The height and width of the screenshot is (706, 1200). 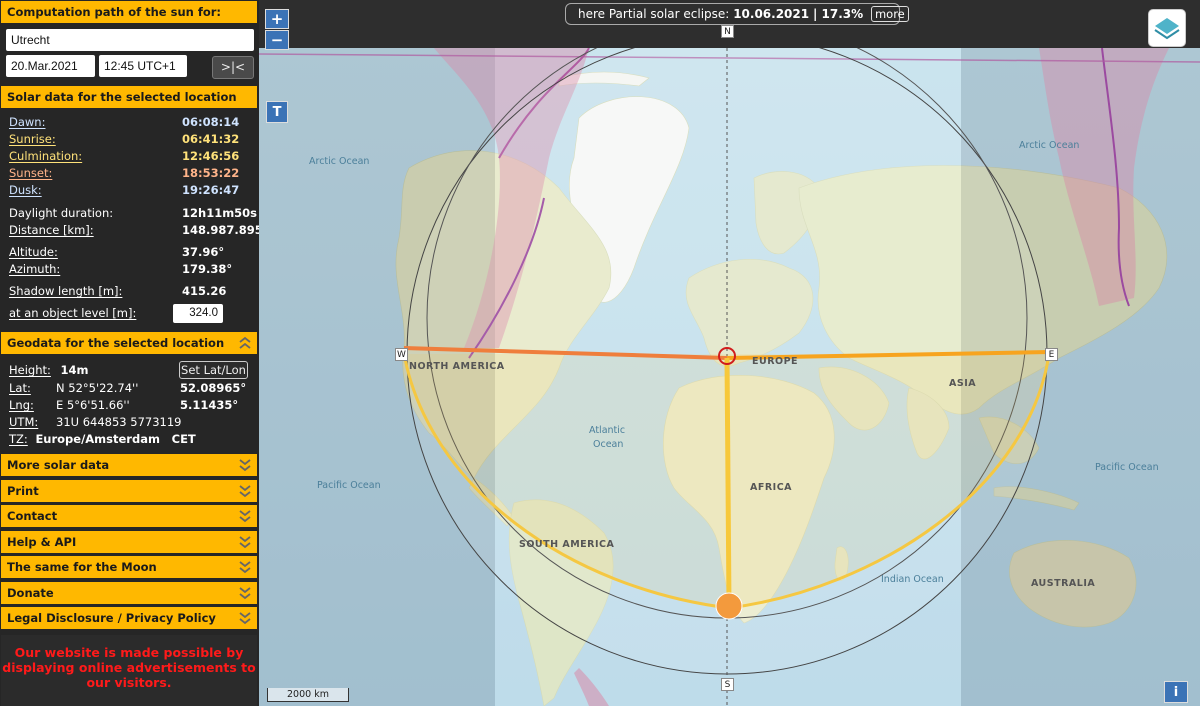 I want to click on zoom-out-button: −, so click(x=277, y=40).